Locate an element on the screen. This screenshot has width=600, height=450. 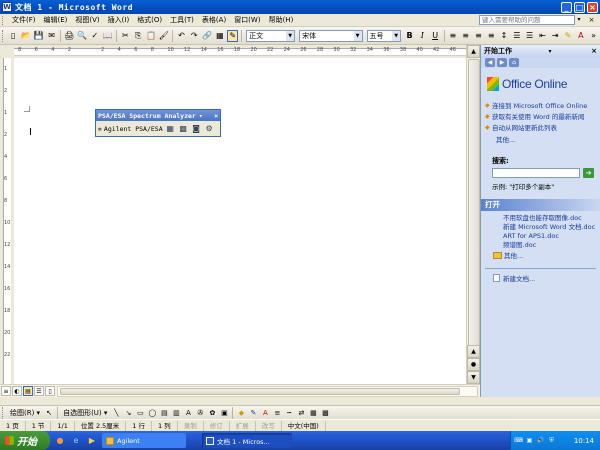
status-trk: 修订 is located at coordinates (217, 425).